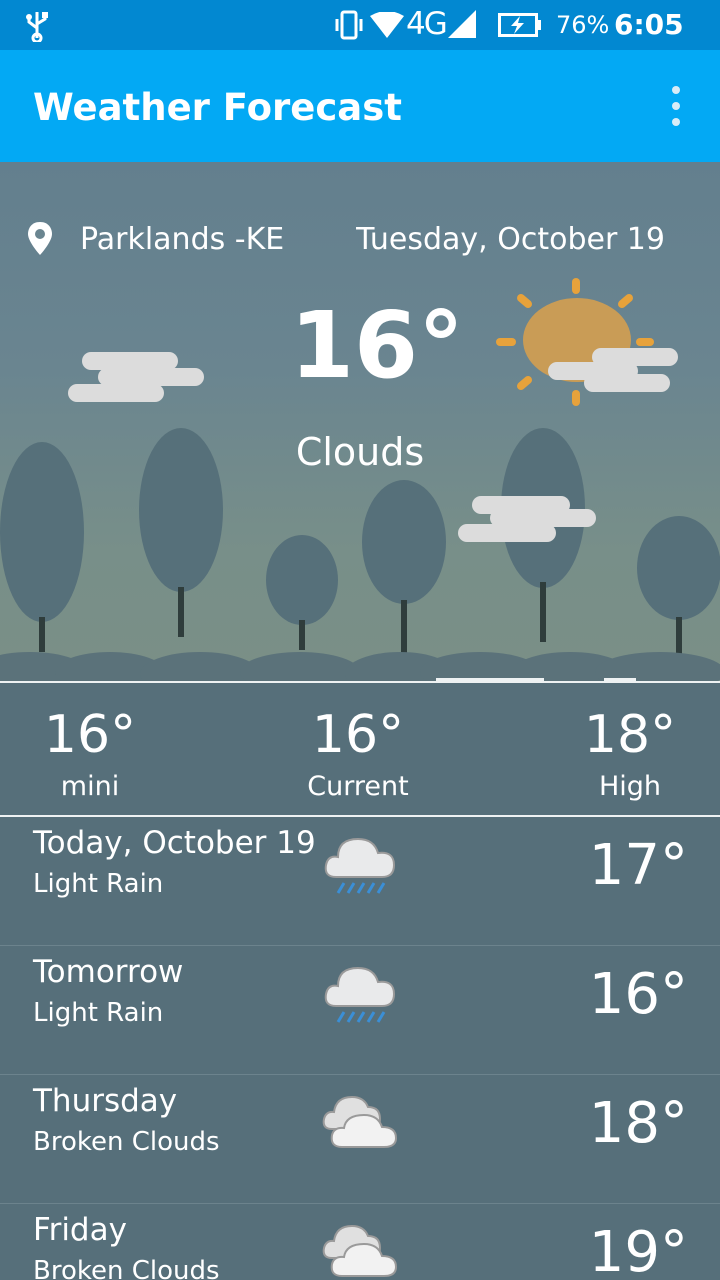 The image size is (720, 1280). I want to click on forecast-day: Thursday, so click(105, 1101).